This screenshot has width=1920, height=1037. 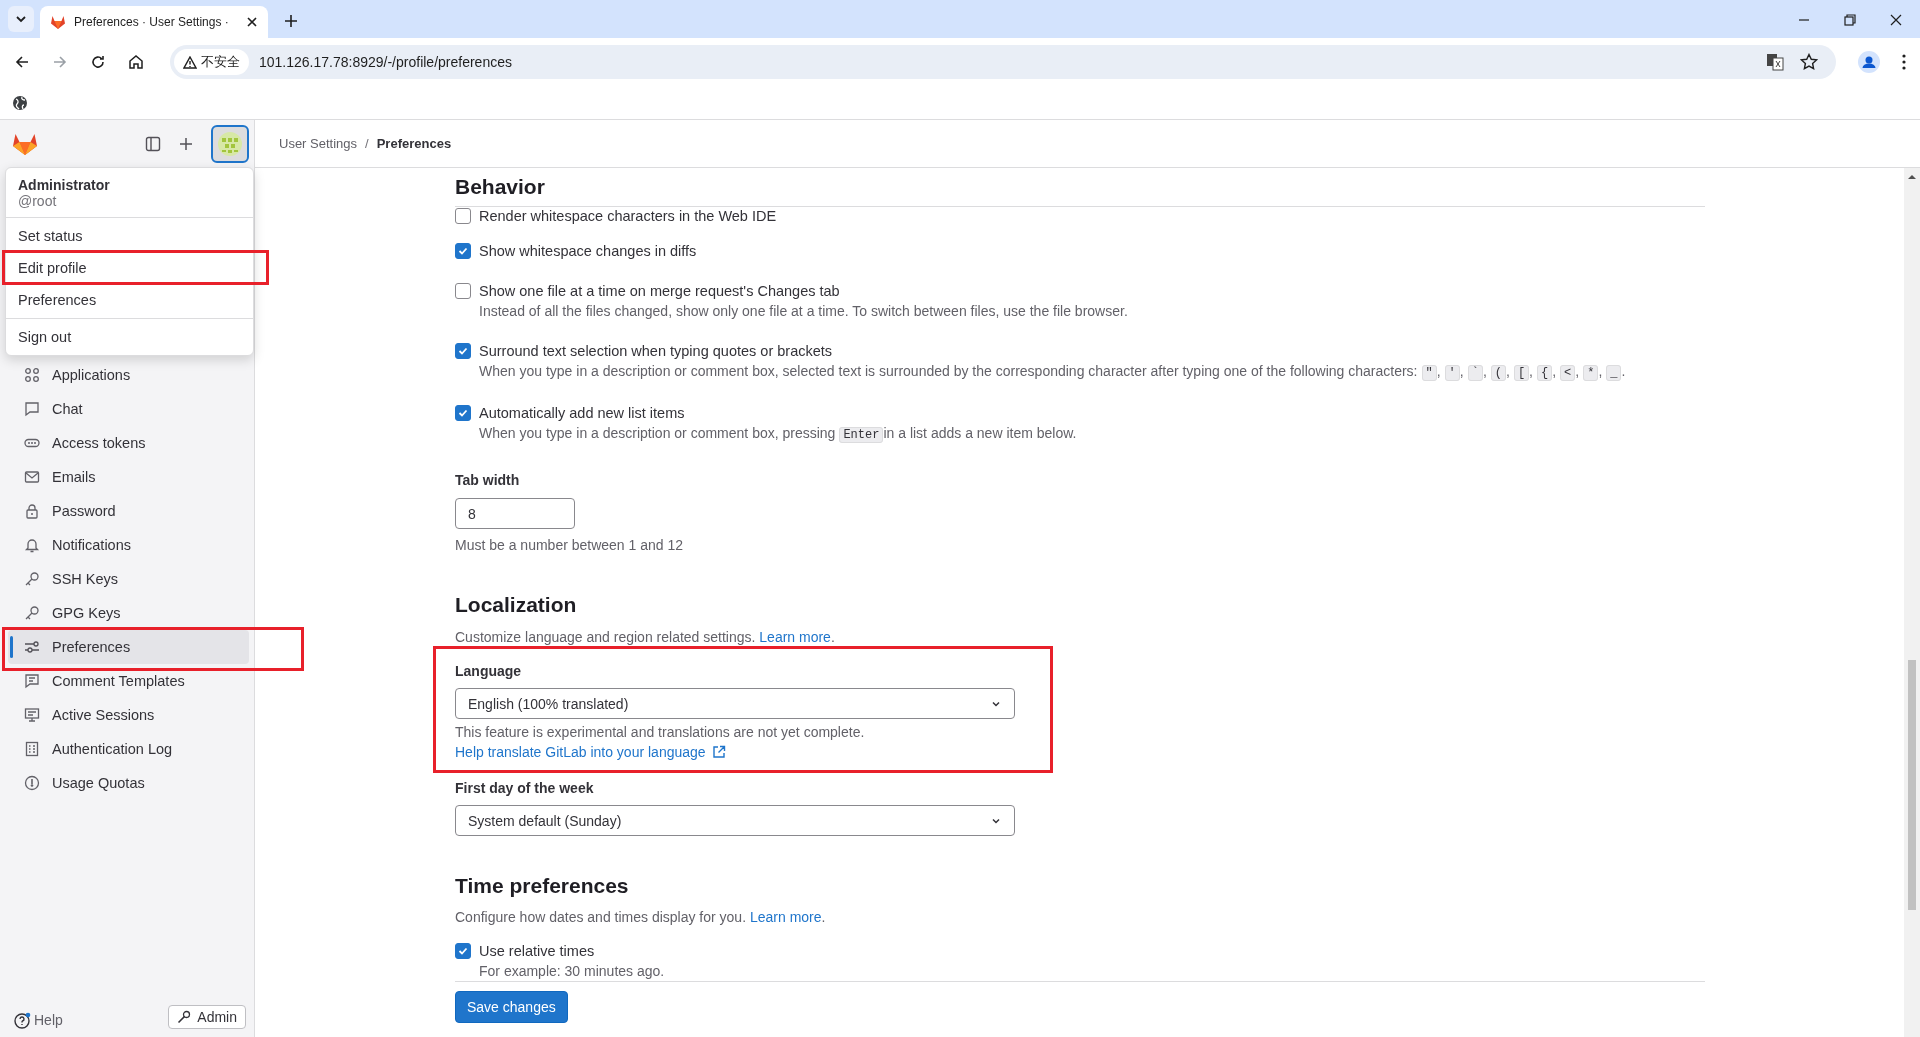 What do you see at coordinates (38, 1020) in the screenshot?
I see `help-link: Help` at bounding box center [38, 1020].